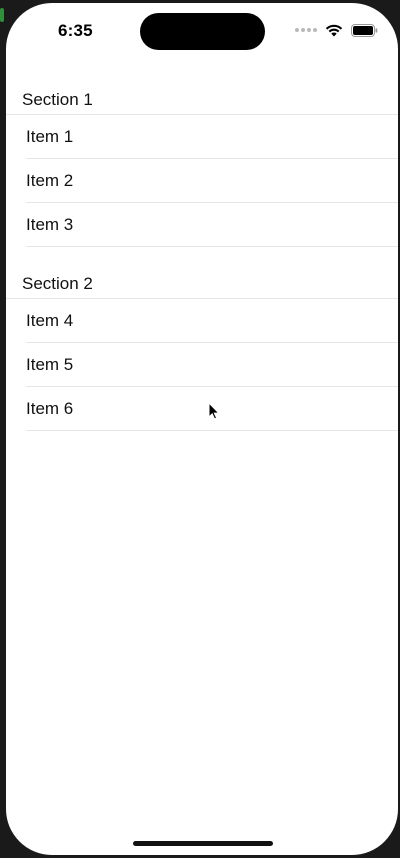 Image resolution: width=400 pixels, height=858 pixels. What do you see at coordinates (214, 413) in the screenshot?
I see `mouse-pointer-icon` at bounding box center [214, 413].